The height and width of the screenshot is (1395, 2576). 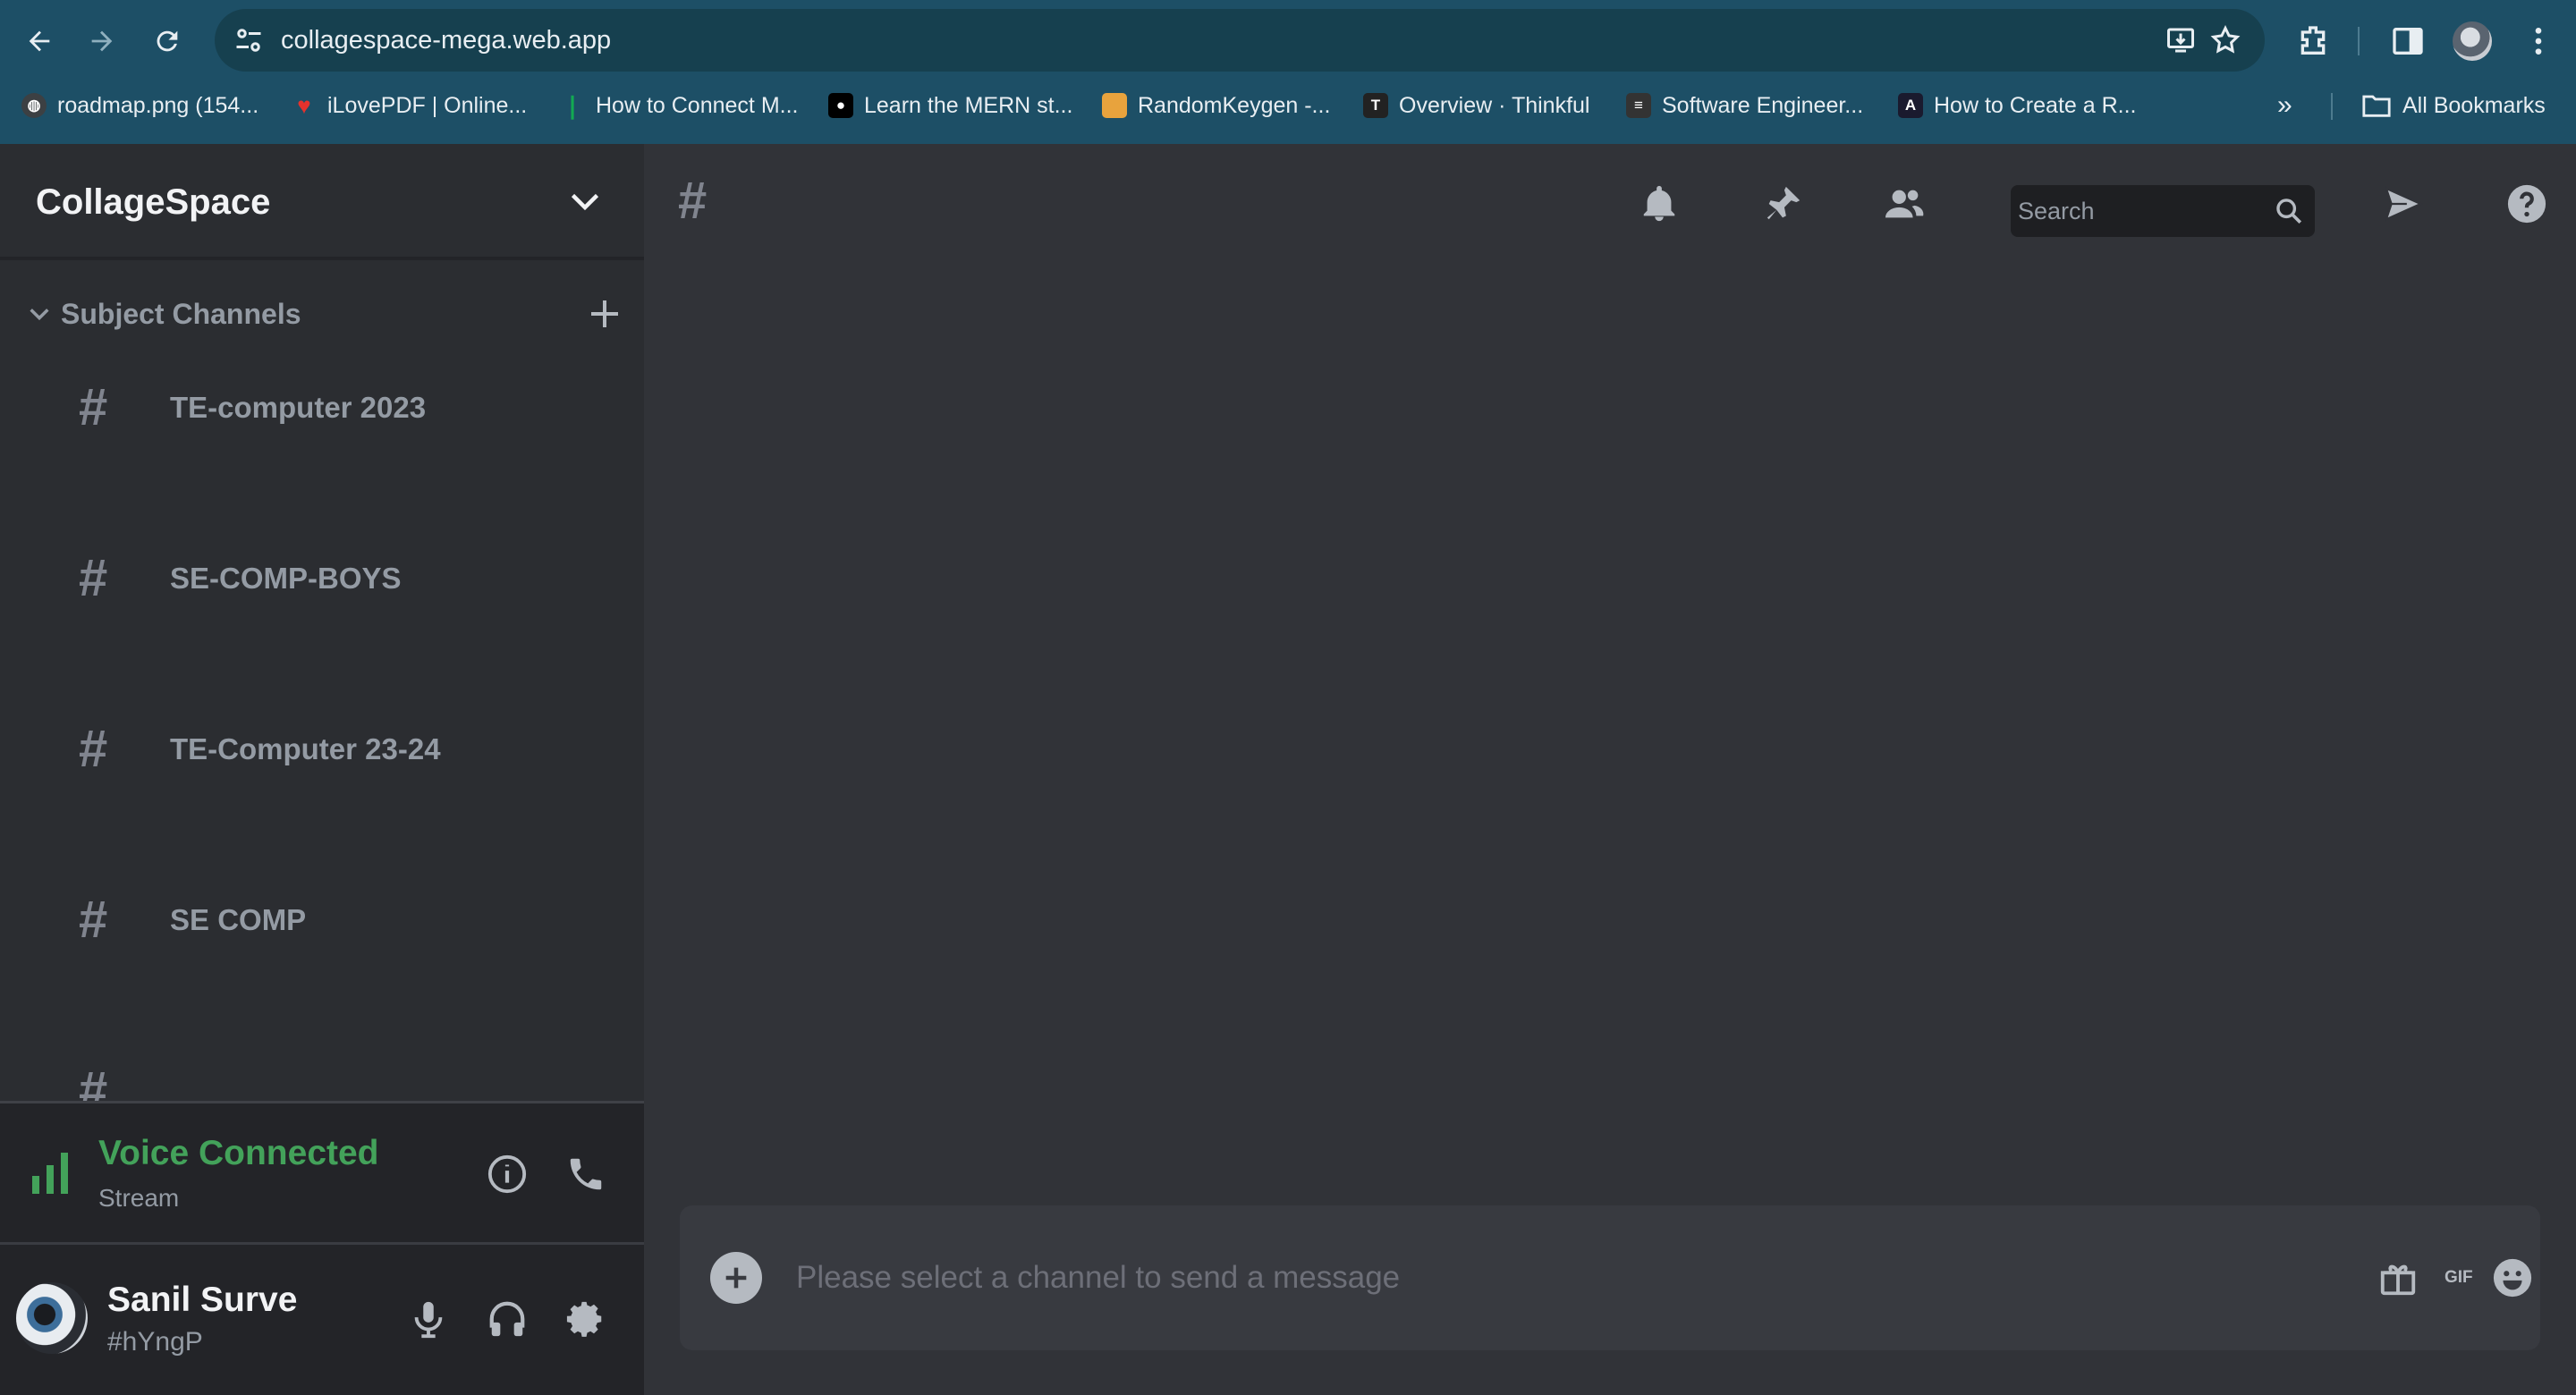 What do you see at coordinates (2512, 1277) in the screenshot?
I see `emoji-icon` at bounding box center [2512, 1277].